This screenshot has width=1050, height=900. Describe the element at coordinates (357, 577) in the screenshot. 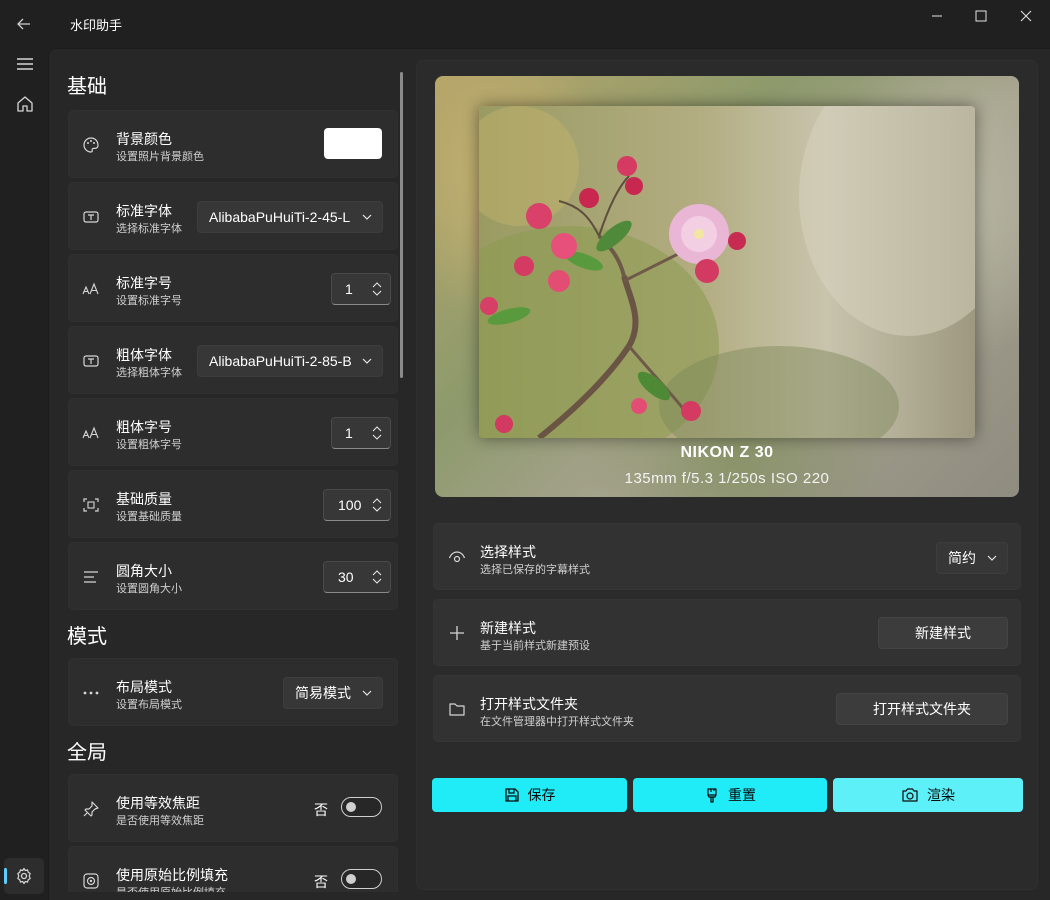

I see `radius-input: 30` at that location.